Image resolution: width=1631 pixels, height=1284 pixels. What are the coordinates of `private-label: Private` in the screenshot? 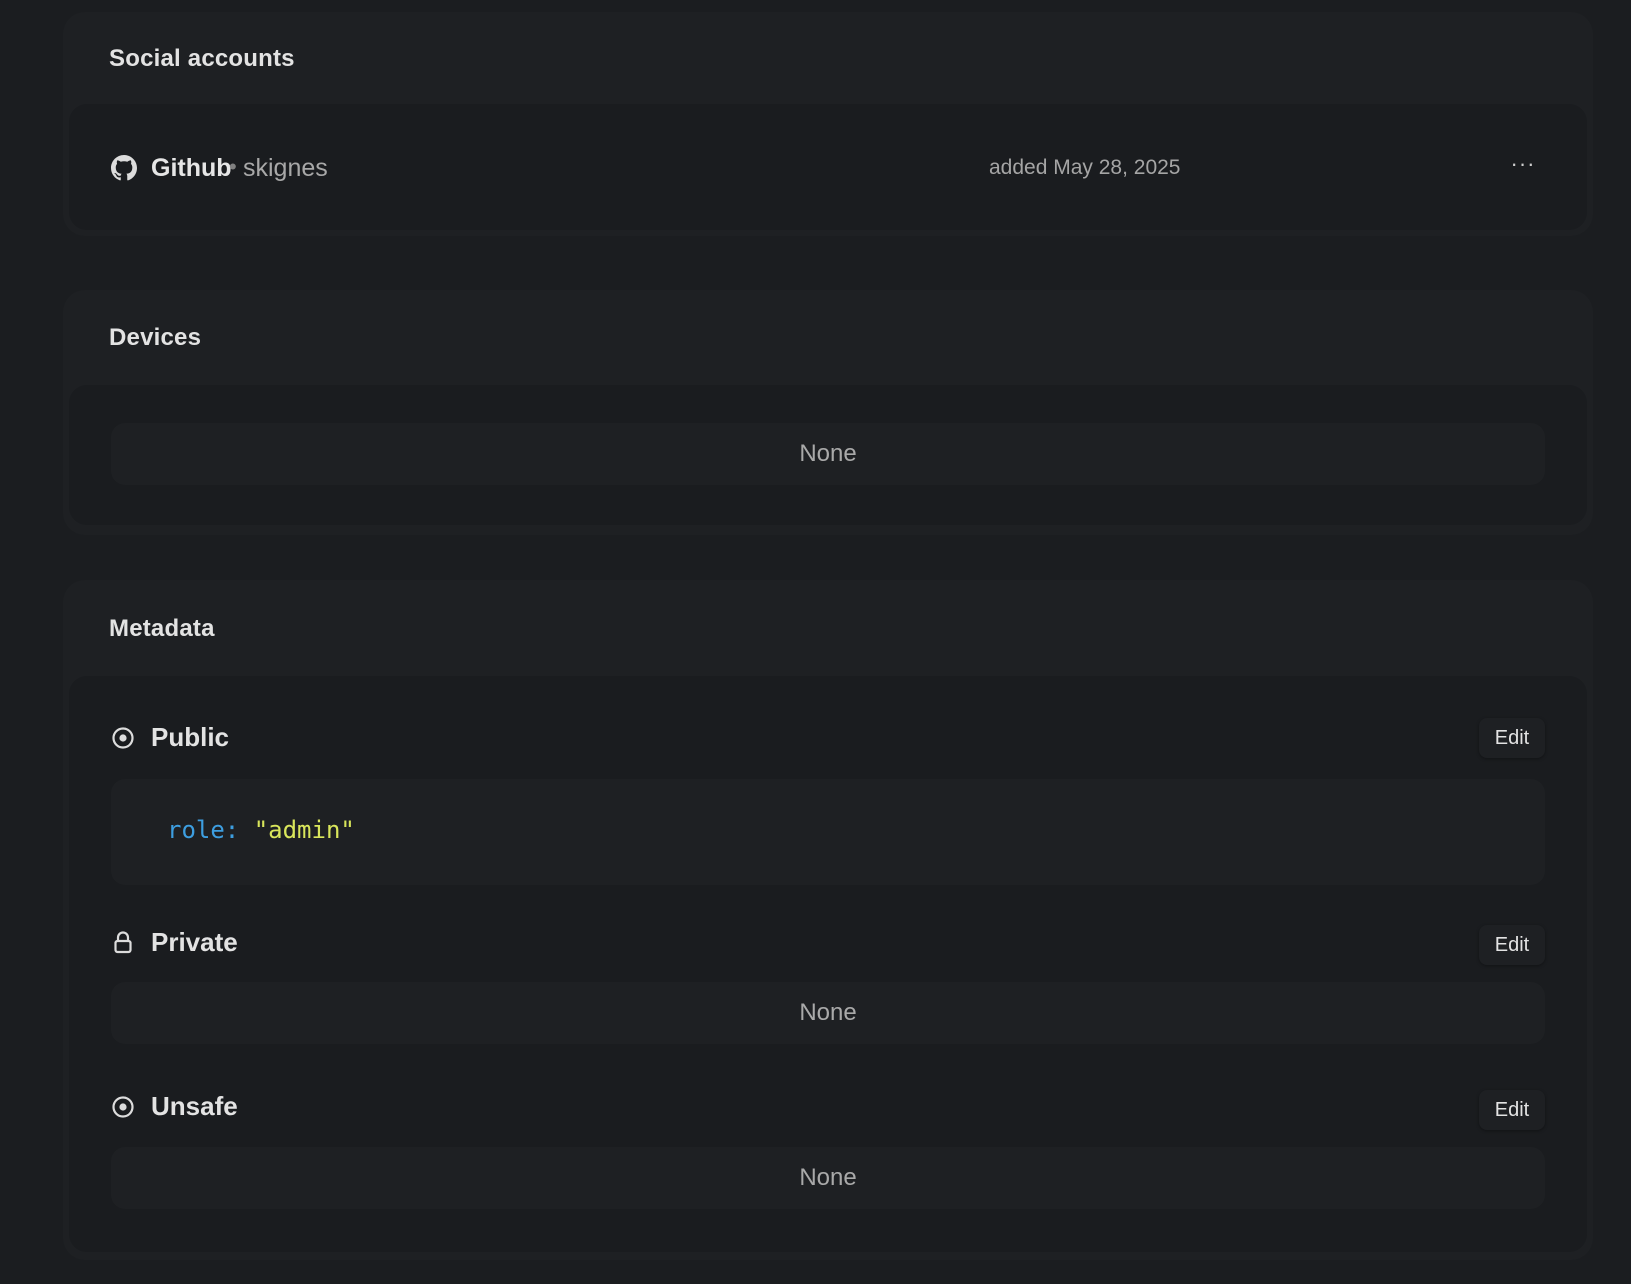 It's located at (194, 942).